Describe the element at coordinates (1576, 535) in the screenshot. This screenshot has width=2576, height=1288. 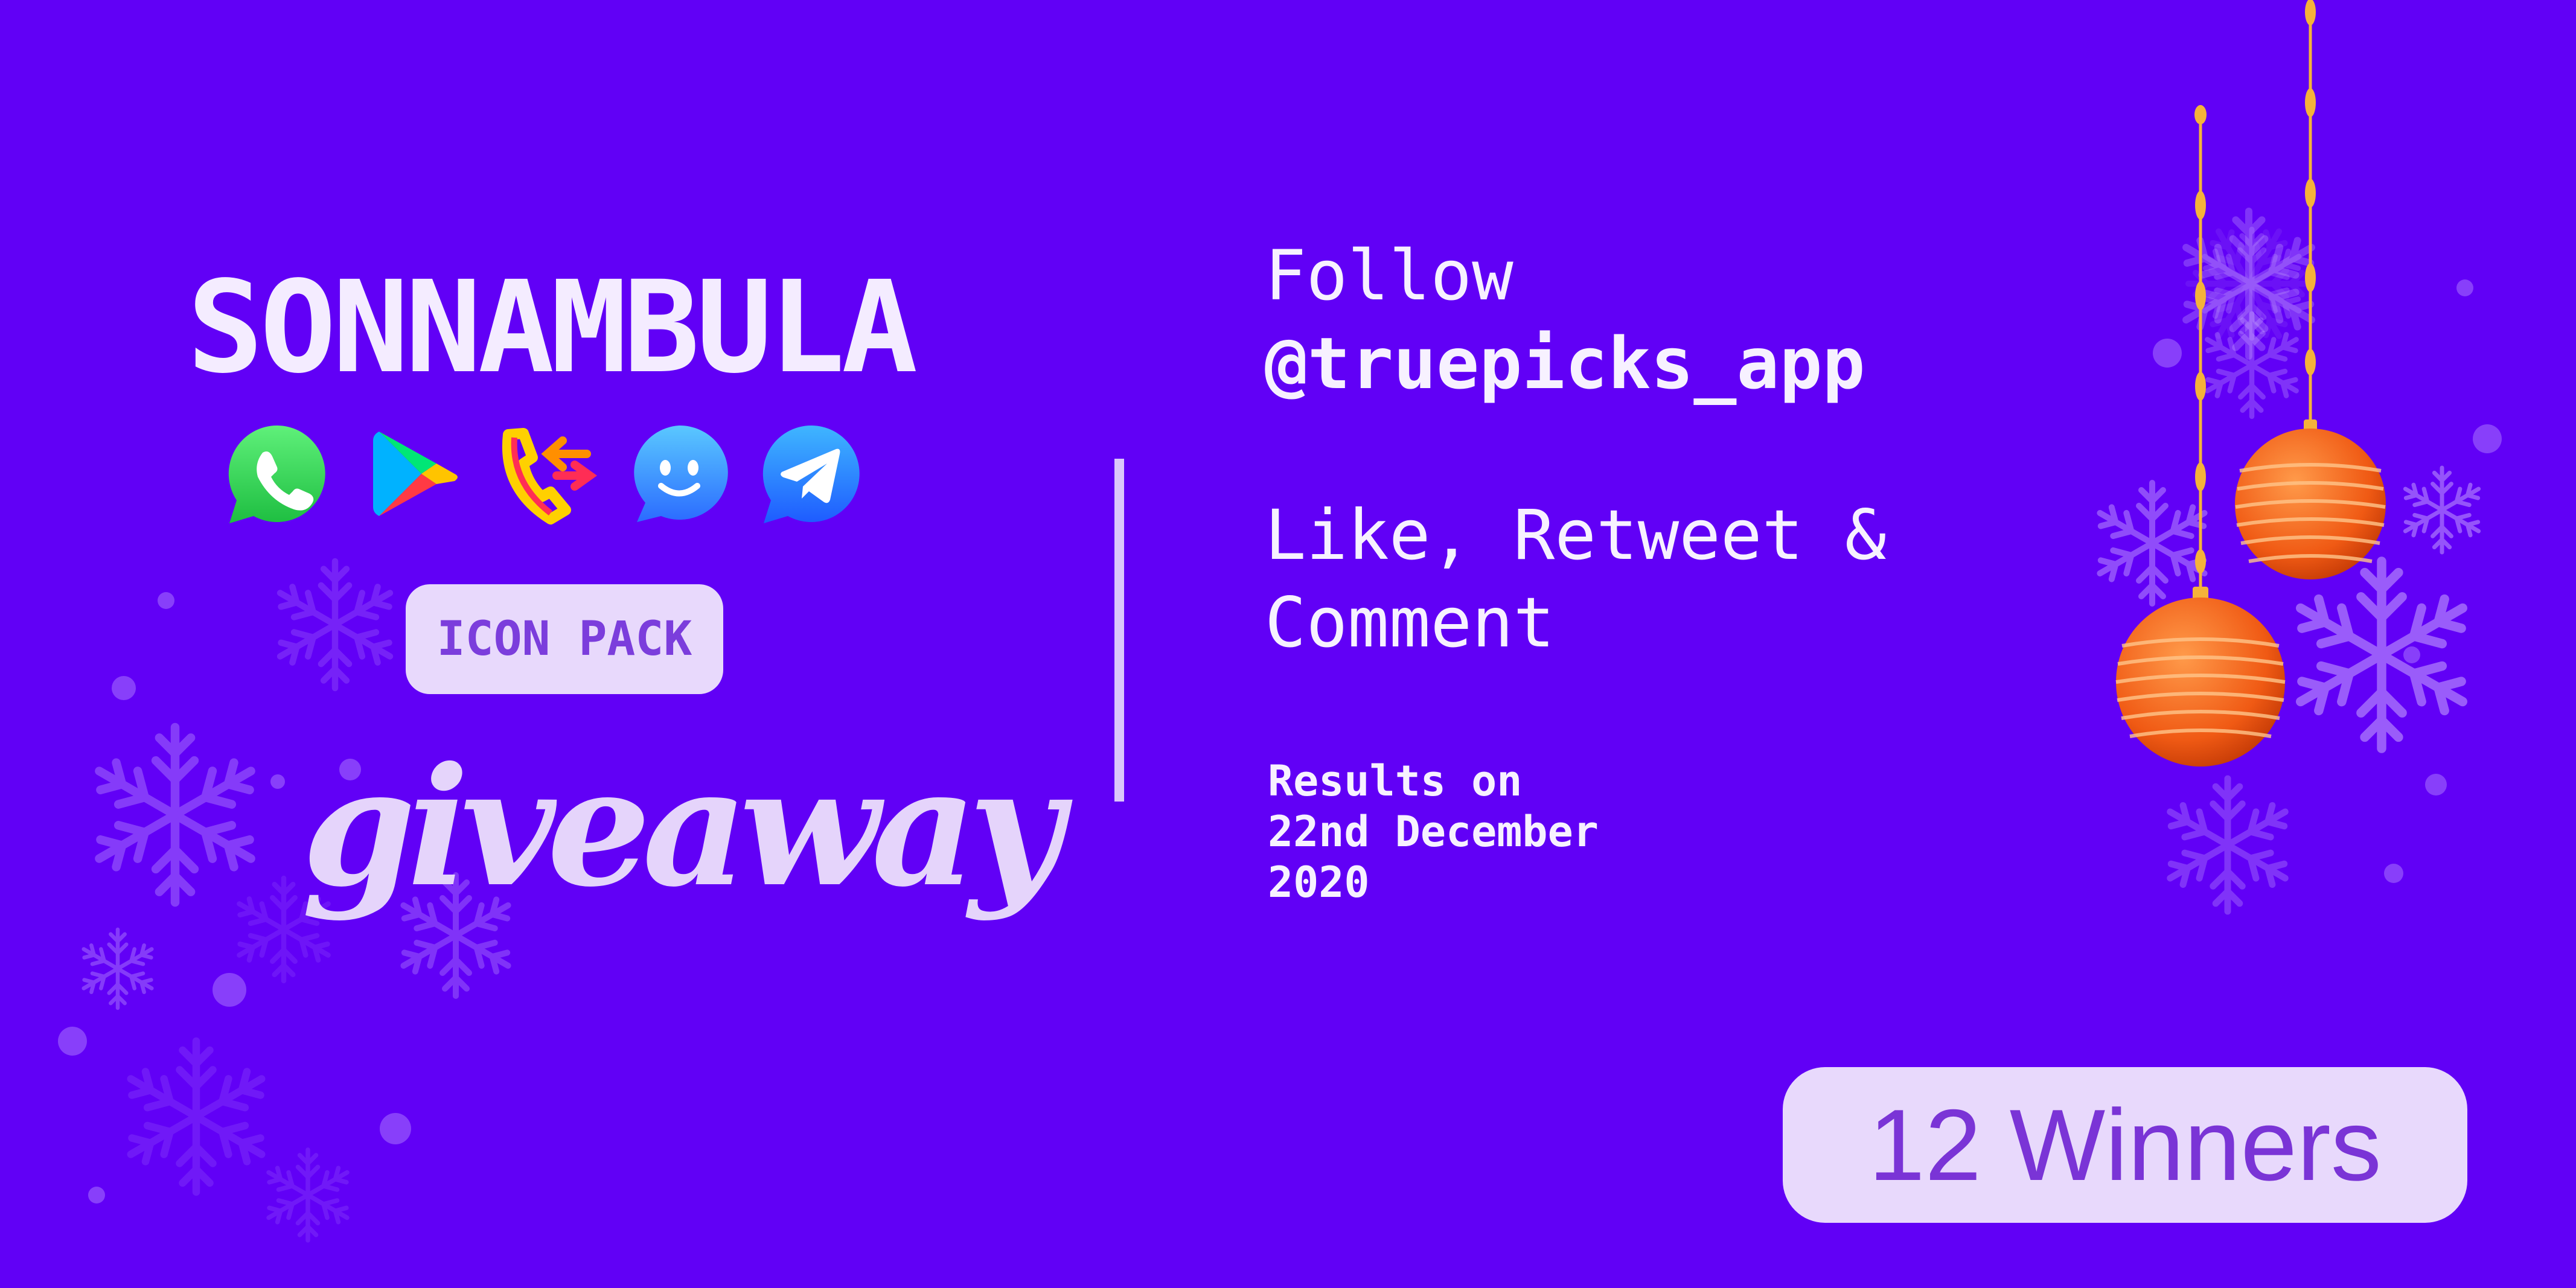
I see `like-retweet-line: Like, Retweet &` at that location.